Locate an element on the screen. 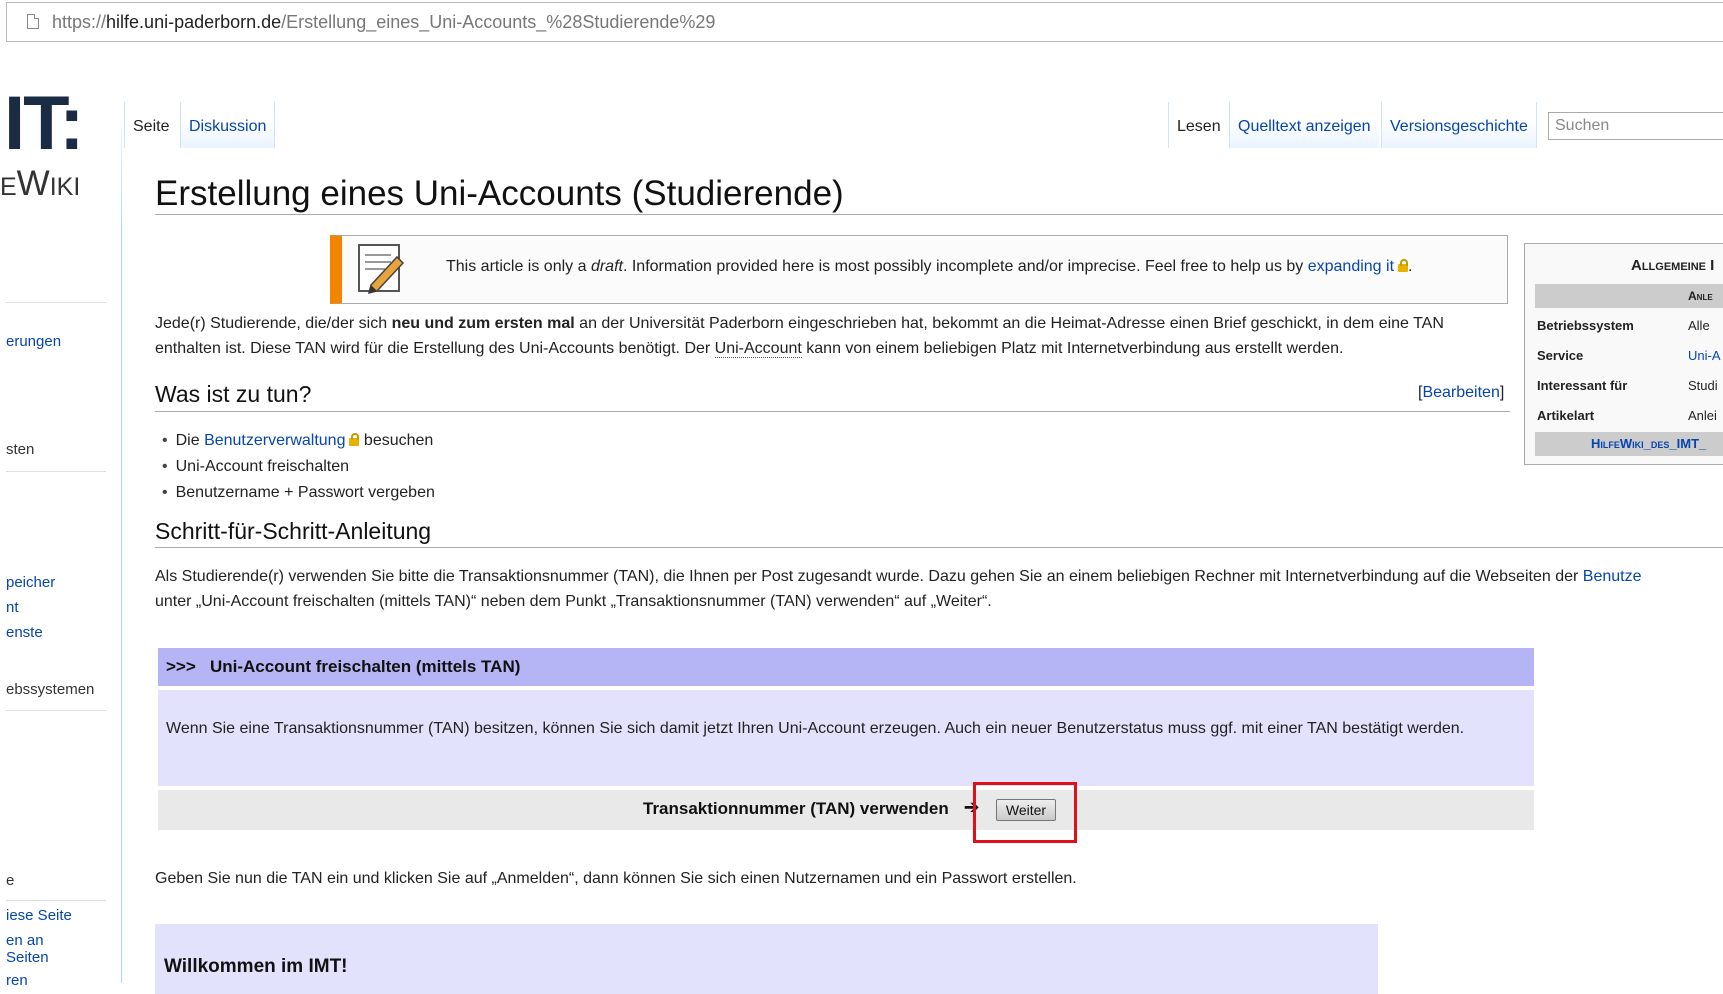 This screenshot has height=994, width=1723. list-item: Uni-Account freischalten is located at coordinates (298, 467).